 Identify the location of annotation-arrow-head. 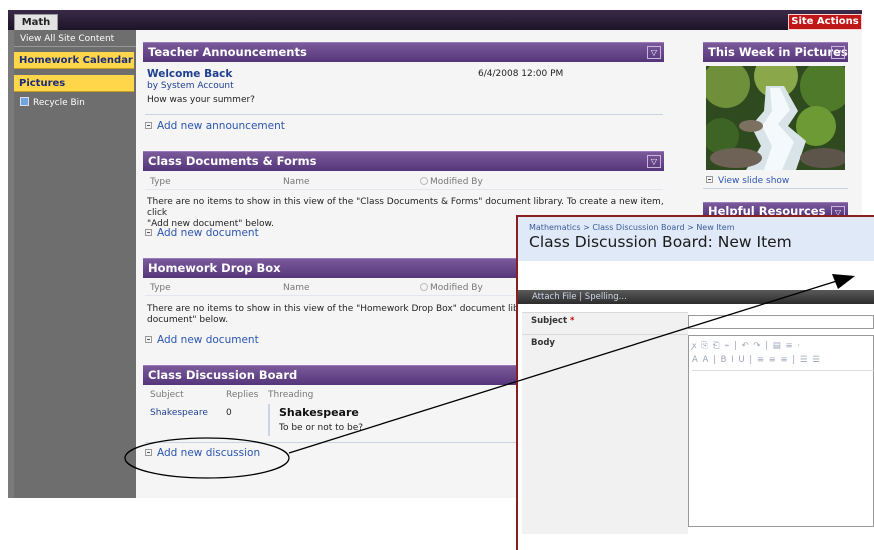
(843, 281).